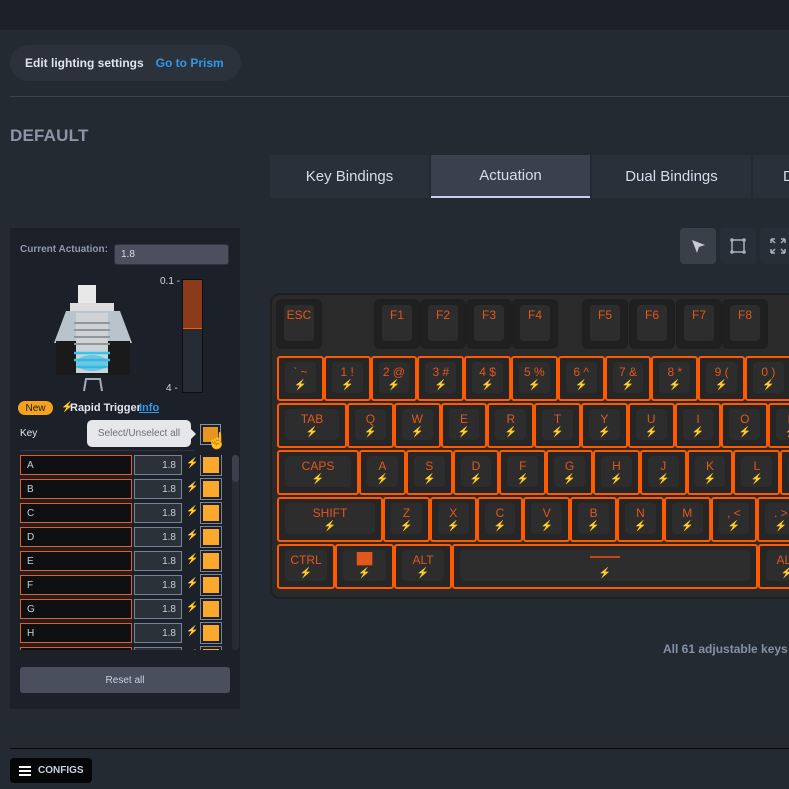 This screenshot has width=789, height=789. Describe the element at coordinates (76, 609) in the screenshot. I see `key-name-field: G` at that location.